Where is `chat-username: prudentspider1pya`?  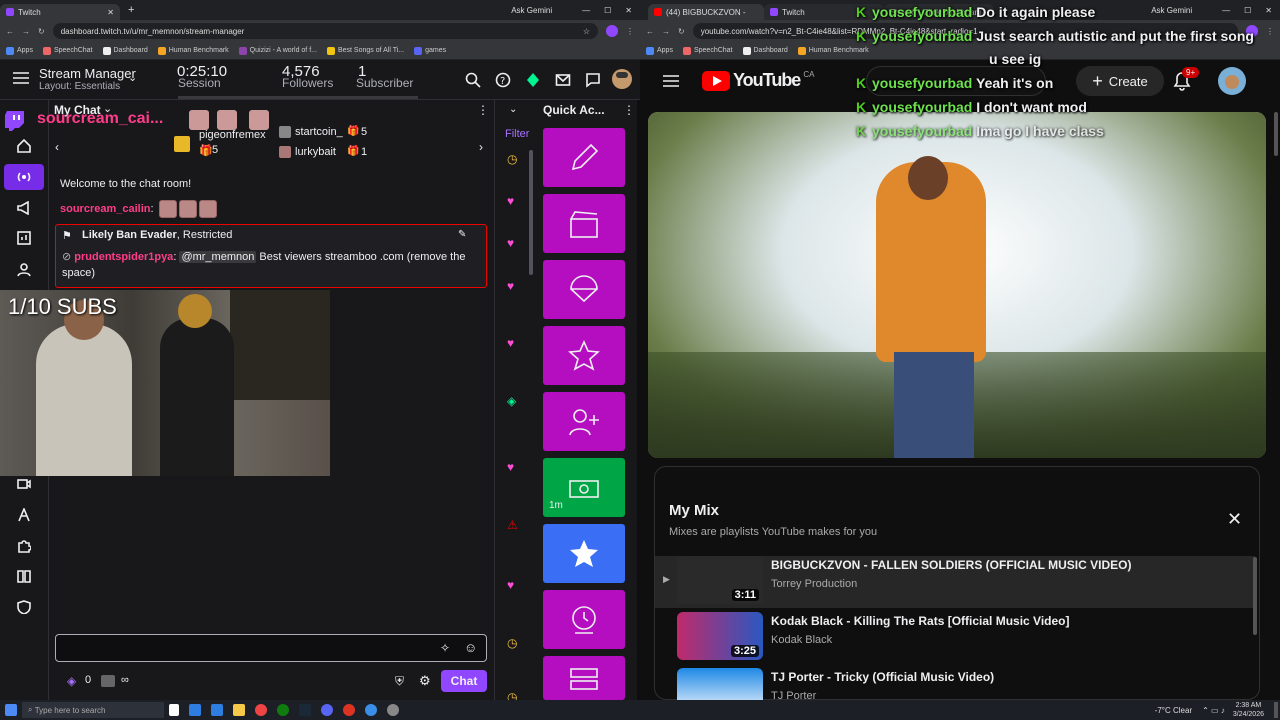
chat-username: prudentspider1pya is located at coordinates (123, 257).